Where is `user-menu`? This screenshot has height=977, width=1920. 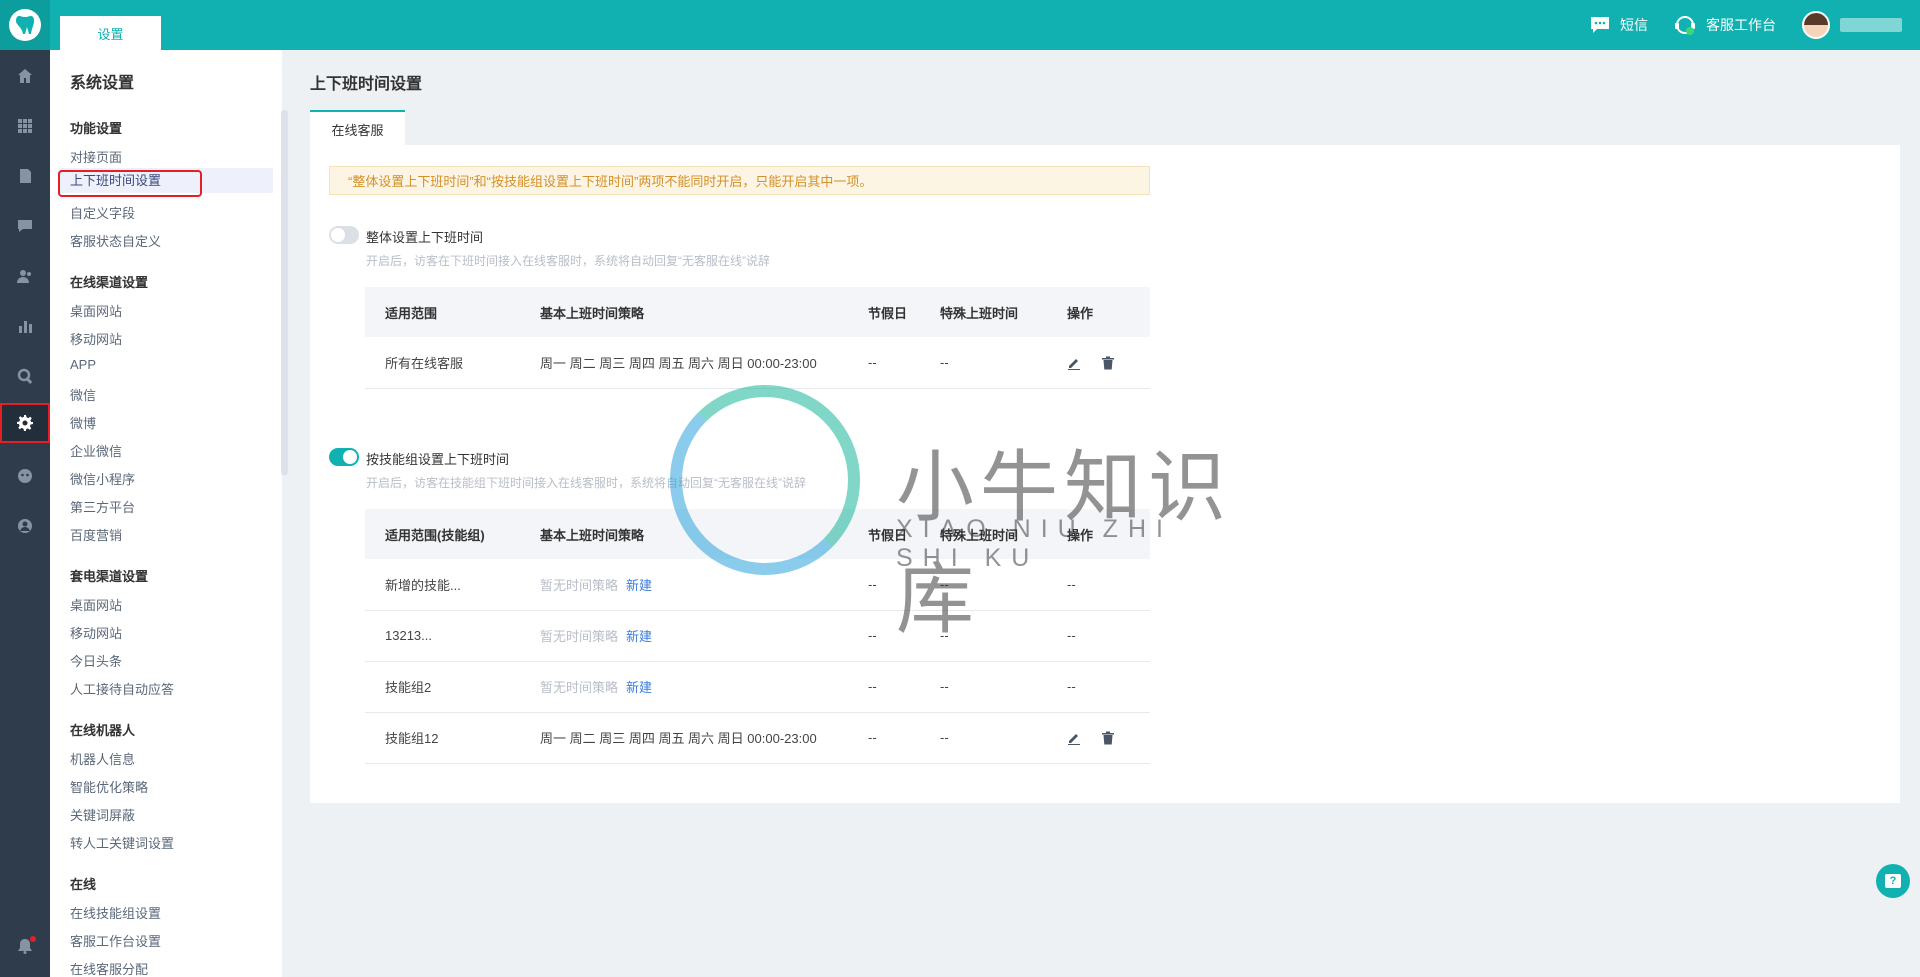 user-menu is located at coordinates (1852, 25).